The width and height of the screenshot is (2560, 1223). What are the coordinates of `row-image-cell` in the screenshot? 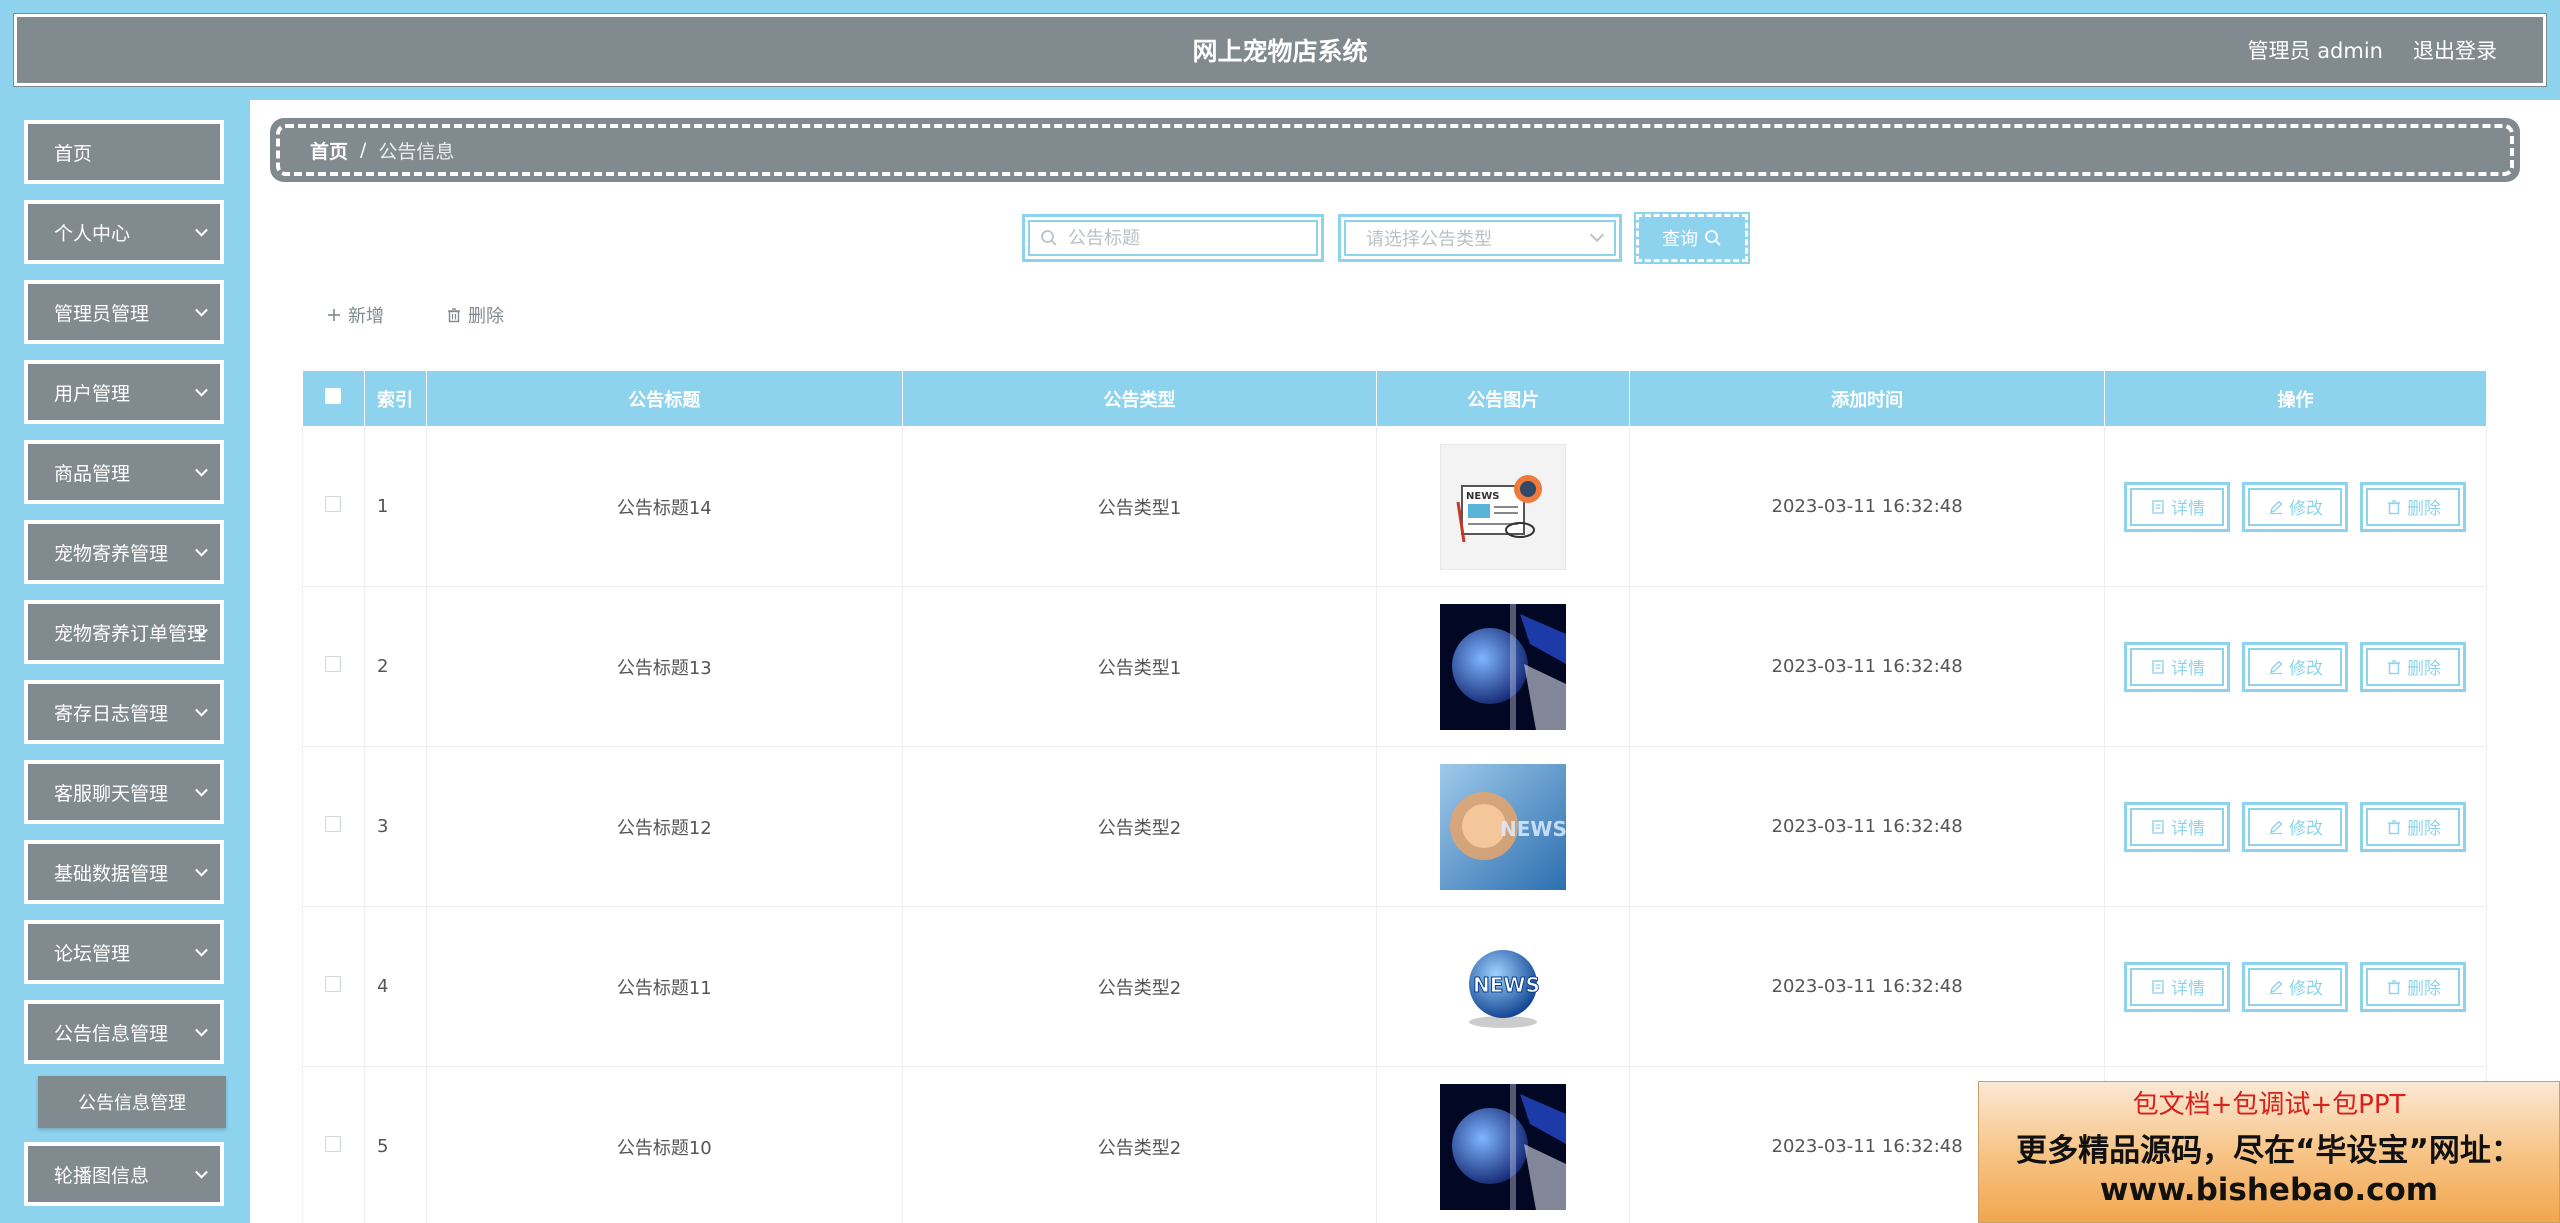 It's located at (1503, 1144).